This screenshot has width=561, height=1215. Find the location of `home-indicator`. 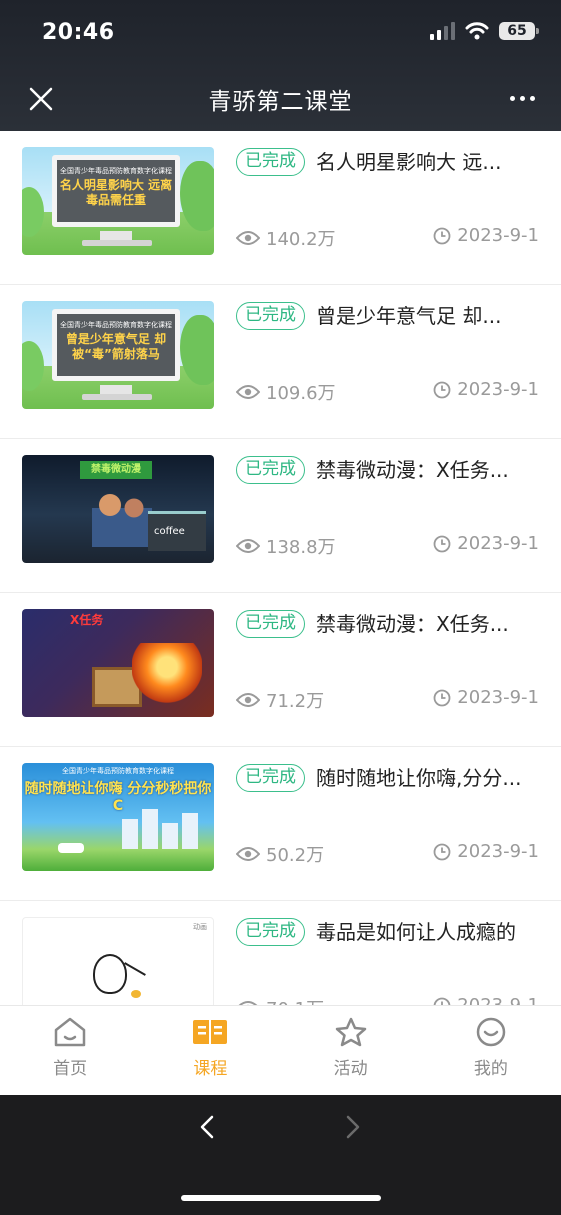

home-indicator is located at coordinates (281, 1198).